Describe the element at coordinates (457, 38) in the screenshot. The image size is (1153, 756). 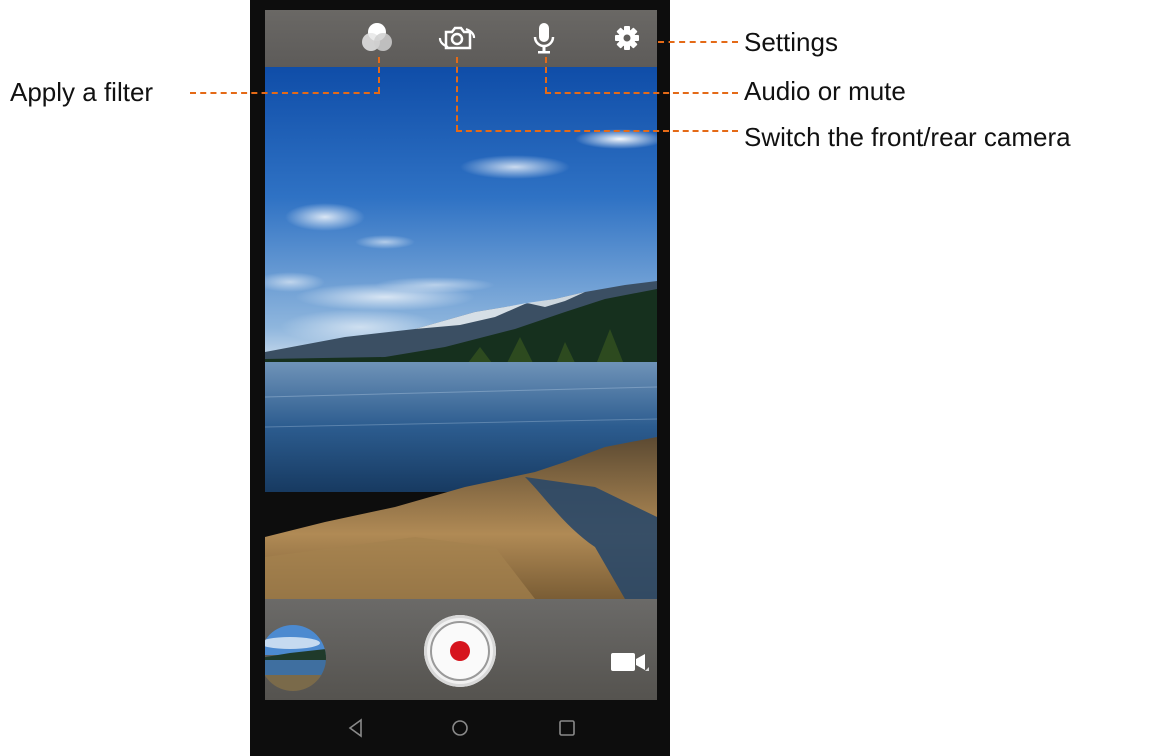
I see `switch-camera-icon` at that location.